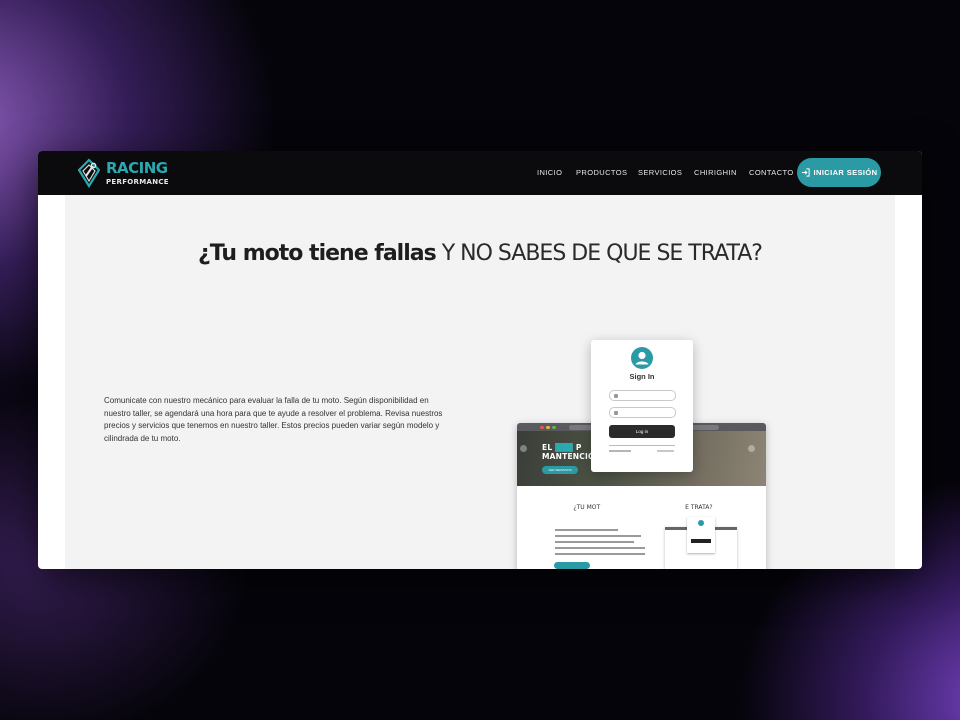 The width and height of the screenshot is (960, 720). Describe the element at coordinates (642, 406) in the screenshot. I see `signin-card-image: Sign In Log in` at that location.